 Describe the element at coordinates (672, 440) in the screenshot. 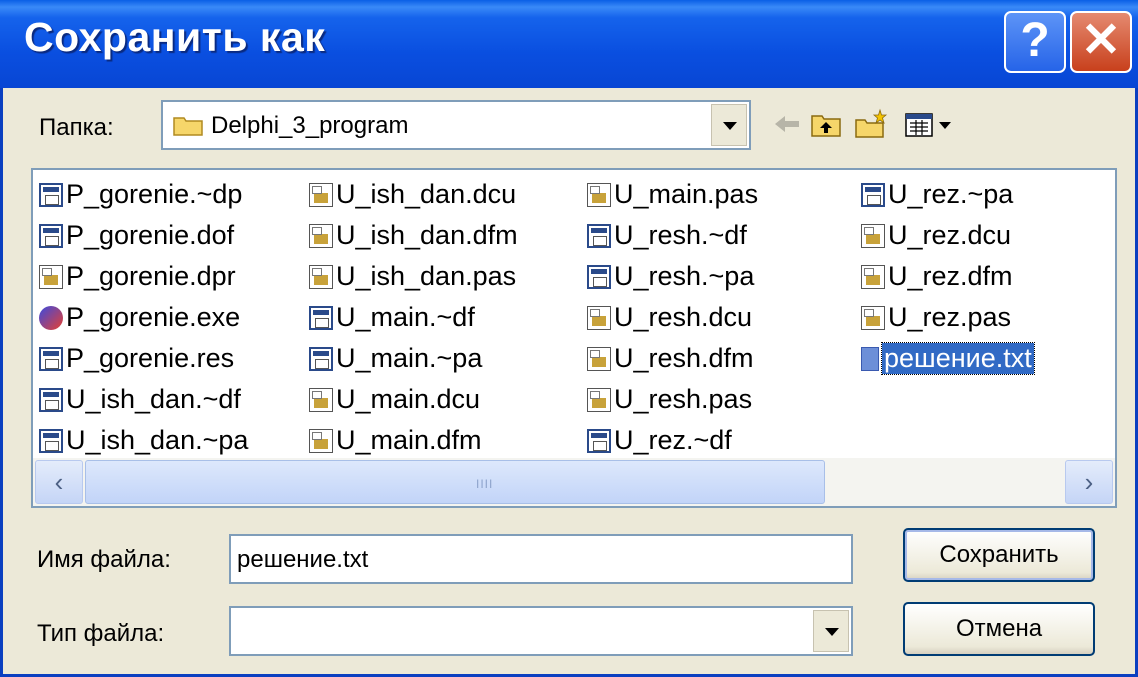

I see `file-item: U_rez.~df` at that location.